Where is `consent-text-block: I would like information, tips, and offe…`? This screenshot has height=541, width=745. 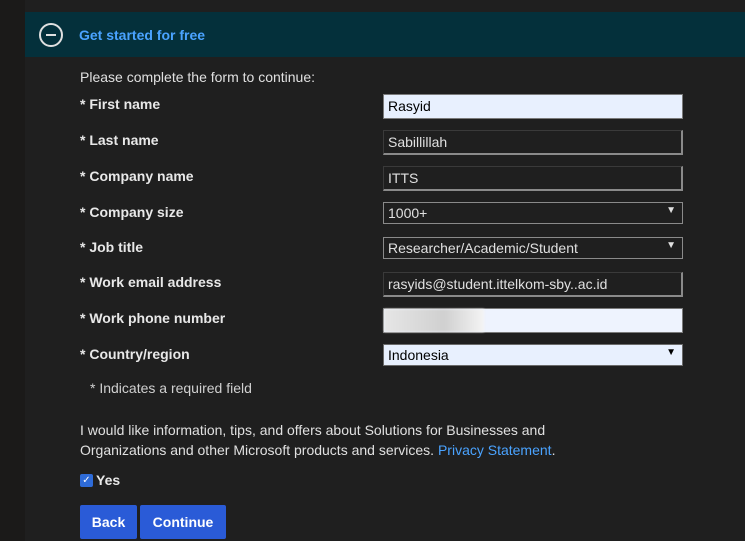 consent-text-block: I would like information, tips, and offe… is located at coordinates (330, 440).